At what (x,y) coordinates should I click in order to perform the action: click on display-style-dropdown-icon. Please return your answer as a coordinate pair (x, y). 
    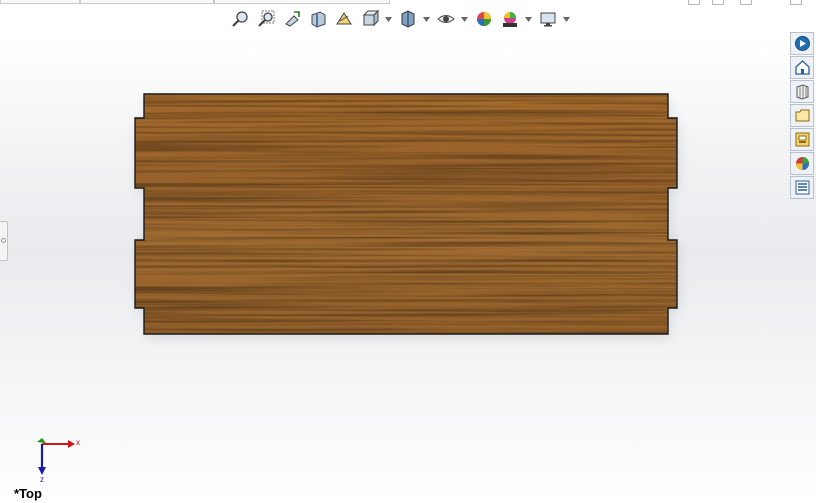
    Looking at the image, I should click on (426, 19).